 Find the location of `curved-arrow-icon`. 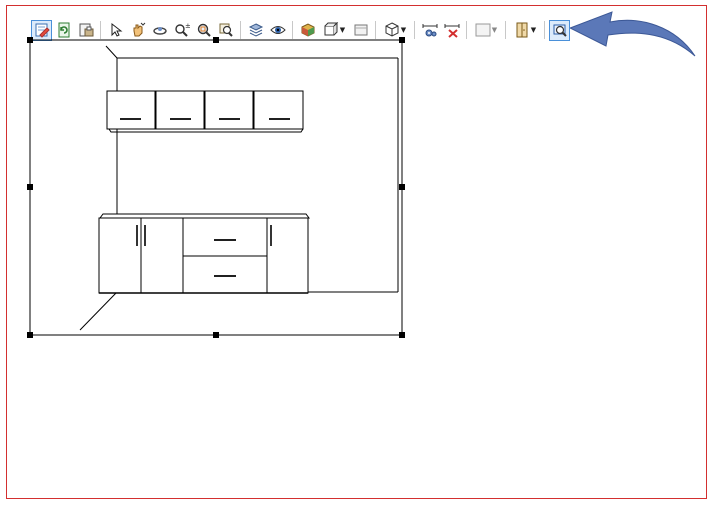

curved-arrow-icon is located at coordinates (632, 34).